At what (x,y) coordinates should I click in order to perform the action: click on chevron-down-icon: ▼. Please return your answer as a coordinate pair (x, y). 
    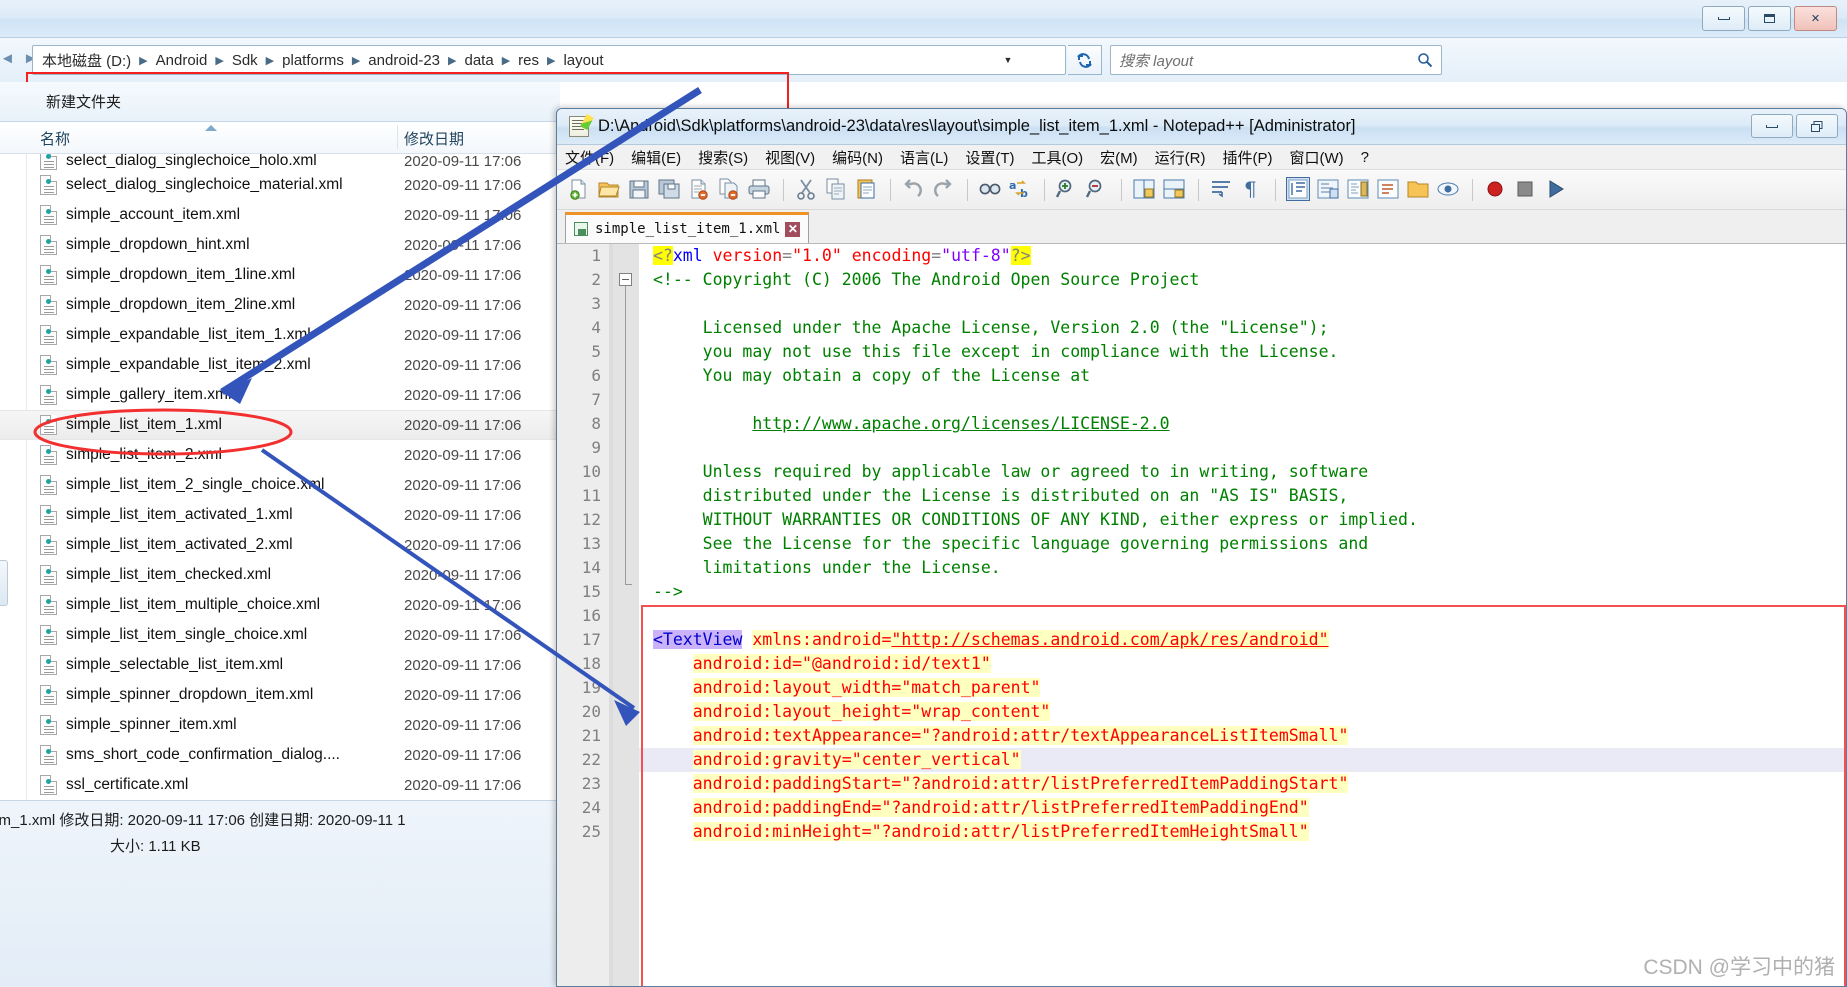
    Looking at the image, I should click on (1008, 60).